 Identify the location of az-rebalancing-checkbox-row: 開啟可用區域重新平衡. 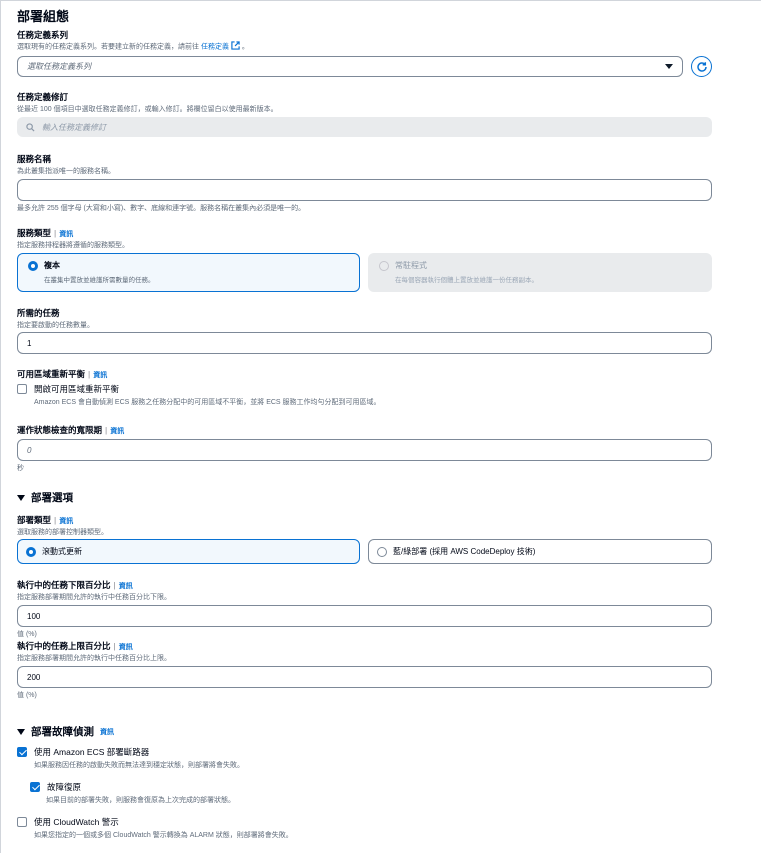
(68, 389).